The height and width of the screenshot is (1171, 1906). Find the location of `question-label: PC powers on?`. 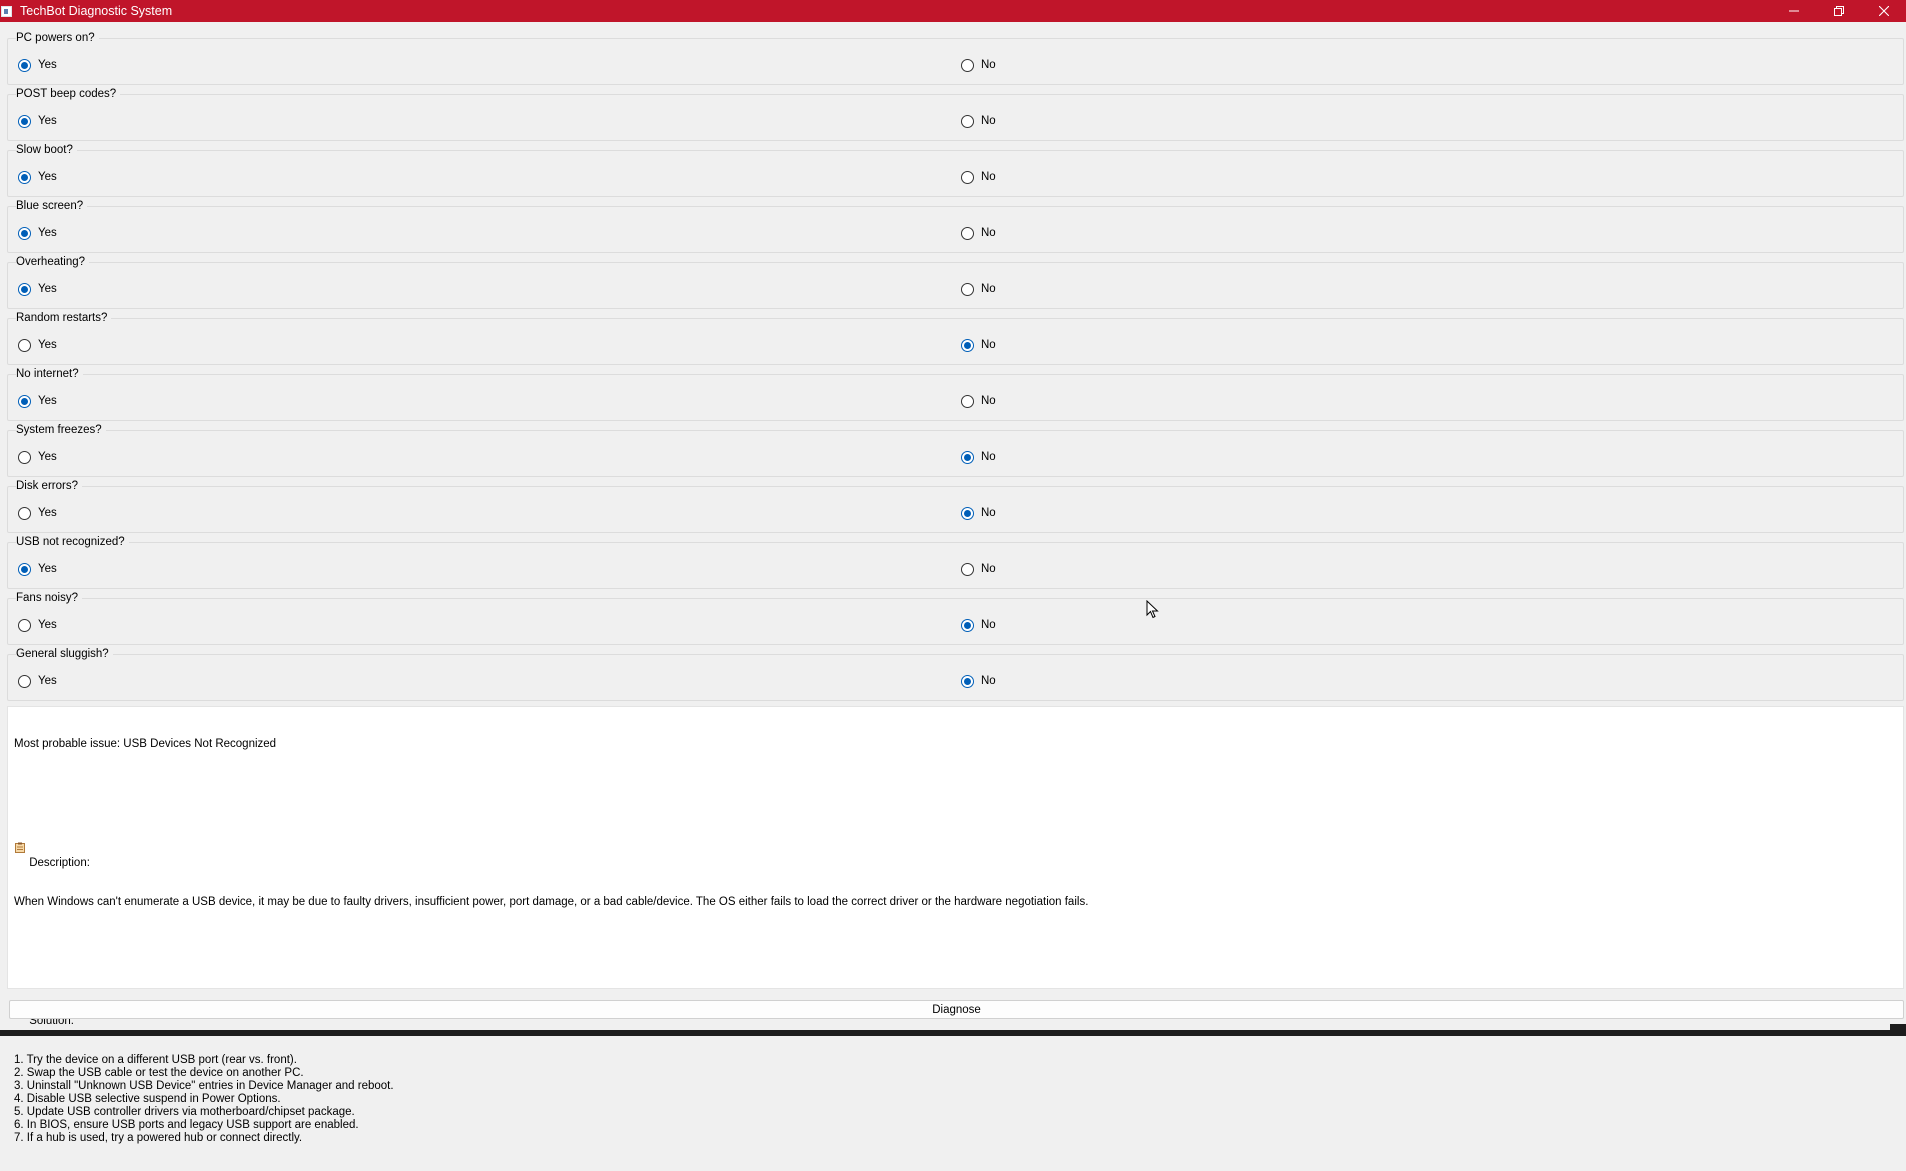

question-label: PC powers on? is located at coordinates (57, 38).